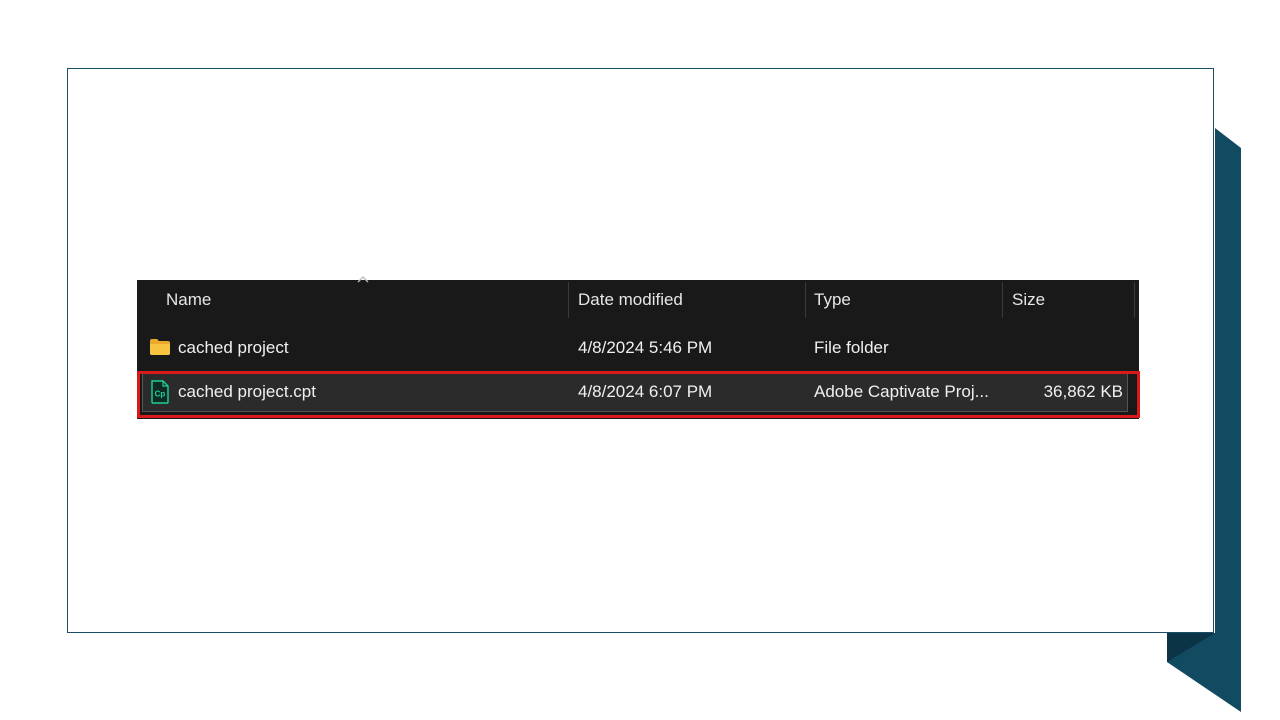 The height and width of the screenshot is (720, 1280). I want to click on column-header-row: Name Date modified Type Size, so click(638, 297).